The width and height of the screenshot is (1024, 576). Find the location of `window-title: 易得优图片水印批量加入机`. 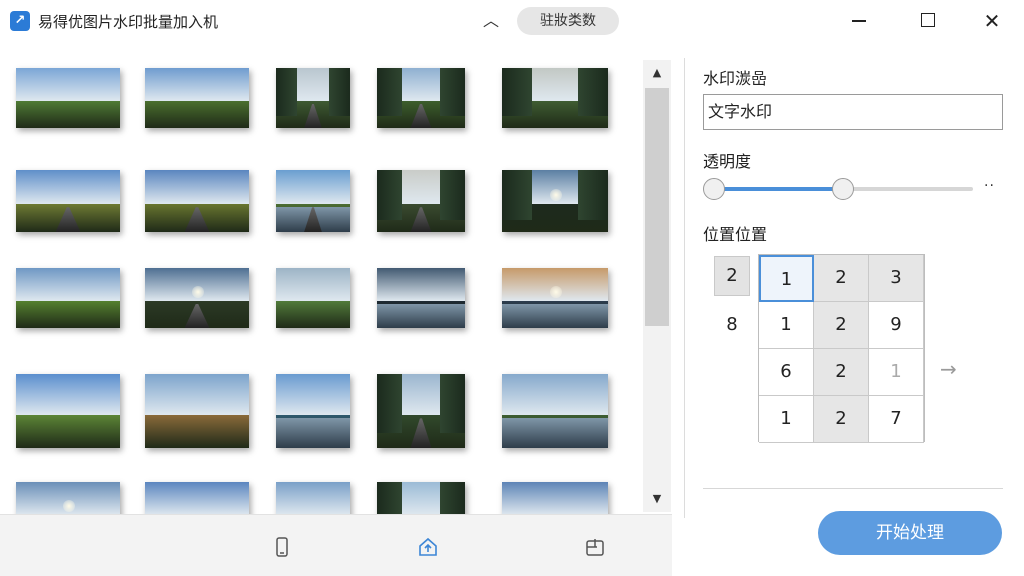

window-title: 易得优图片水印批量加入机 is located at coordinates (128, 22).